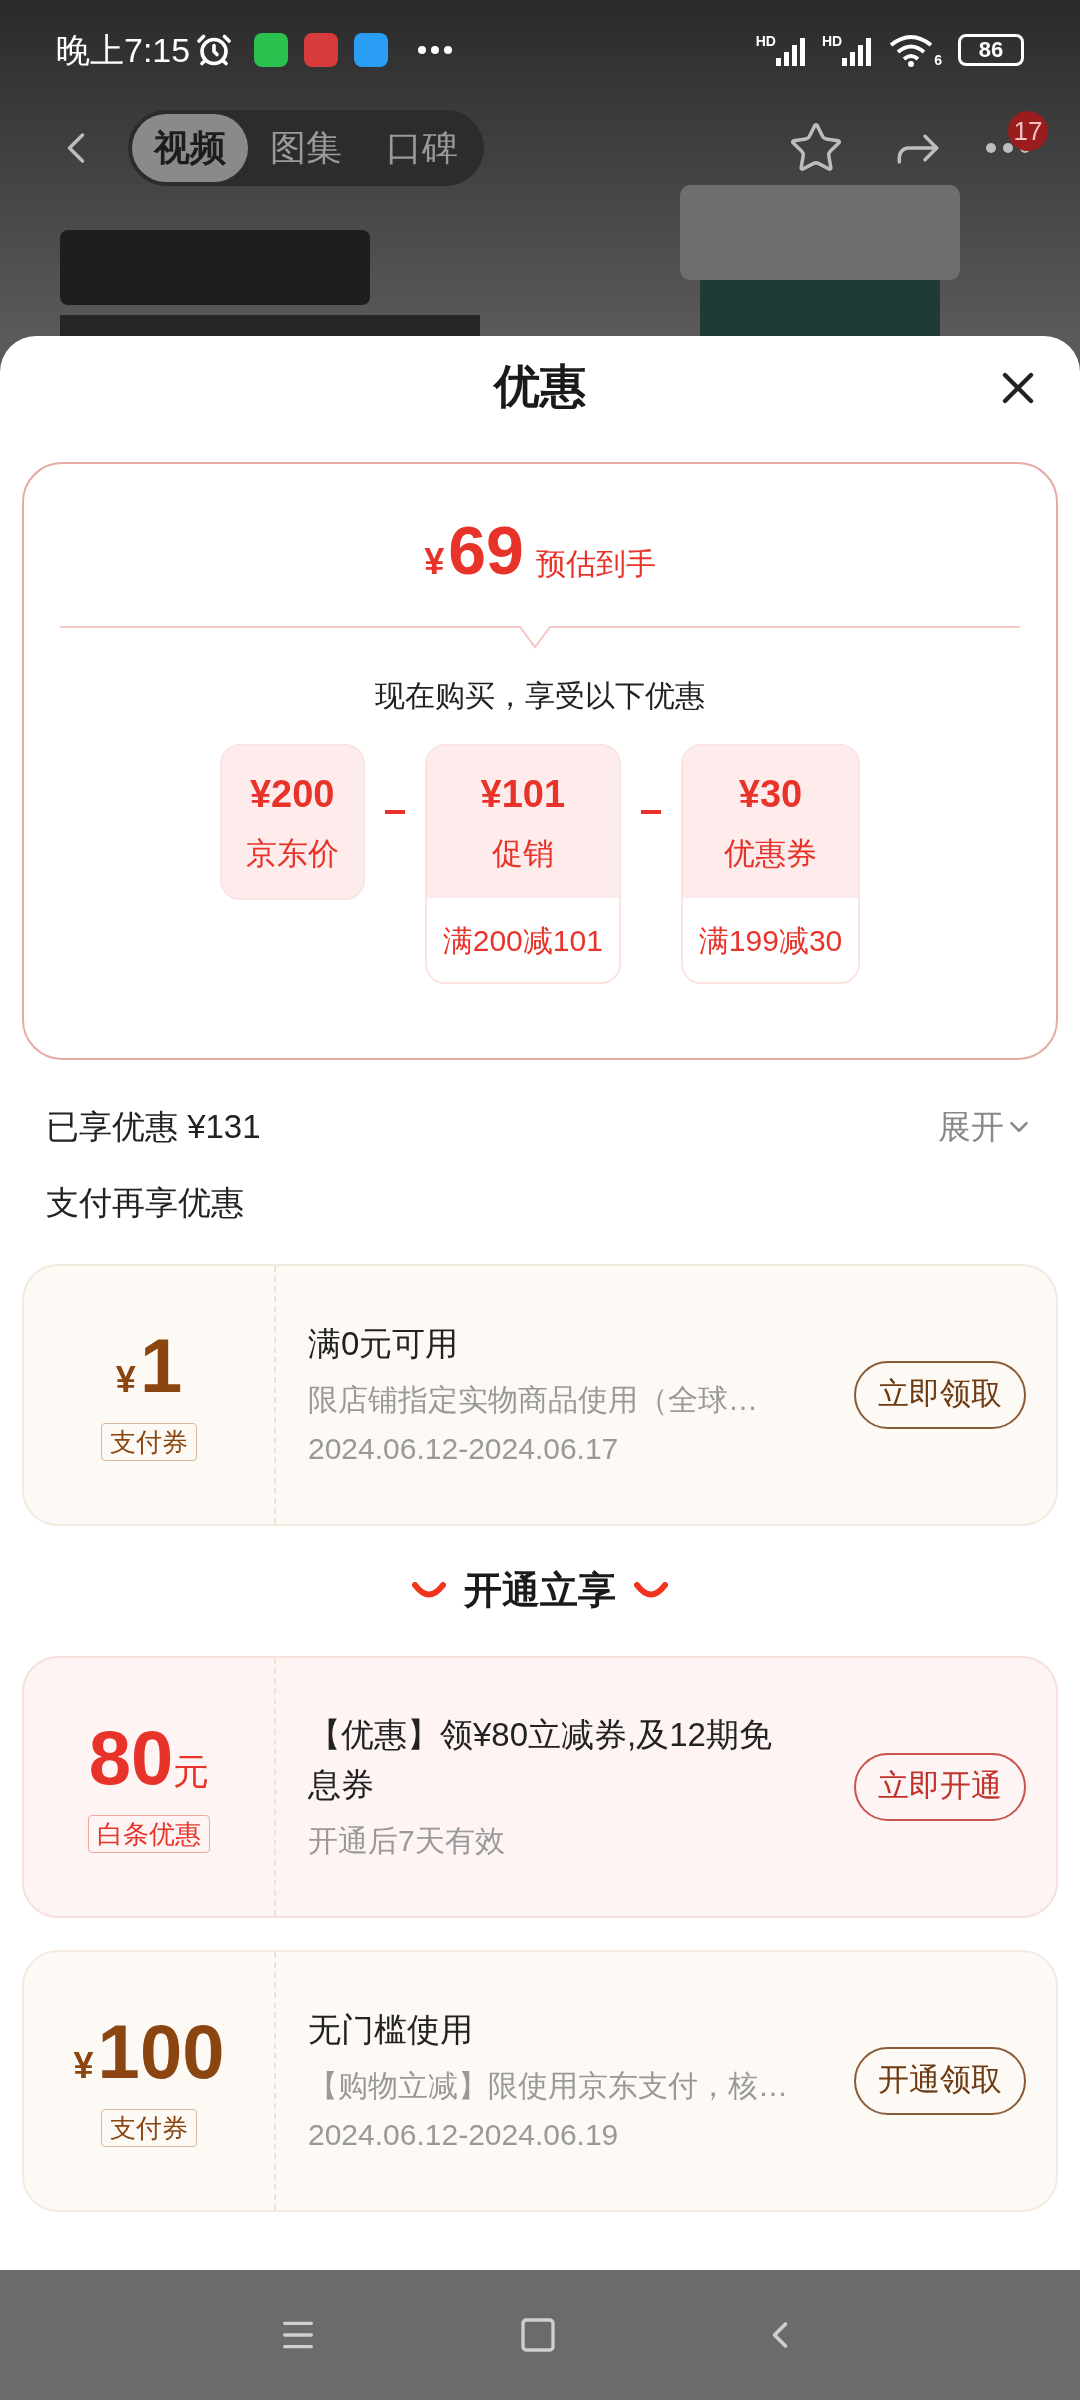 The image size is (1080, 2400). Describe the element at coordinates (153, 1127) in the screenshot. I see `saved-amount: 已享优惠 ¥131` at that location.